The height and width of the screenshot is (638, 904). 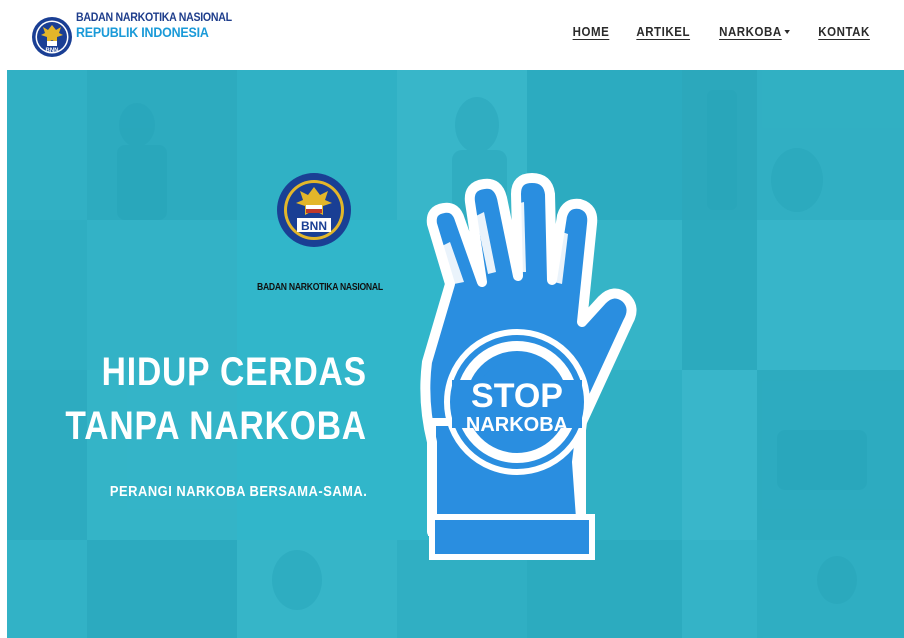 What do you see at coordinates (216, 426) in the screenshot?
I see `headline-line-2: TANPA NARKOBA` at bounding box center [216, 426].